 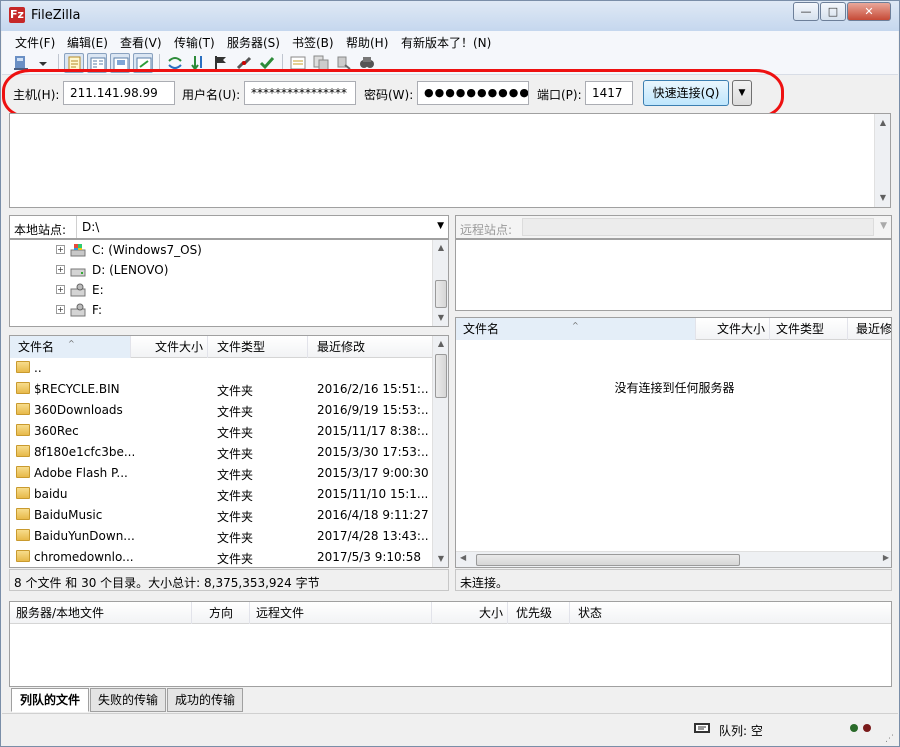 What do you see at coordinates (539, 613) in the screenshot?
I see `column-priority: 优先级` at bounding box center [539, 613].